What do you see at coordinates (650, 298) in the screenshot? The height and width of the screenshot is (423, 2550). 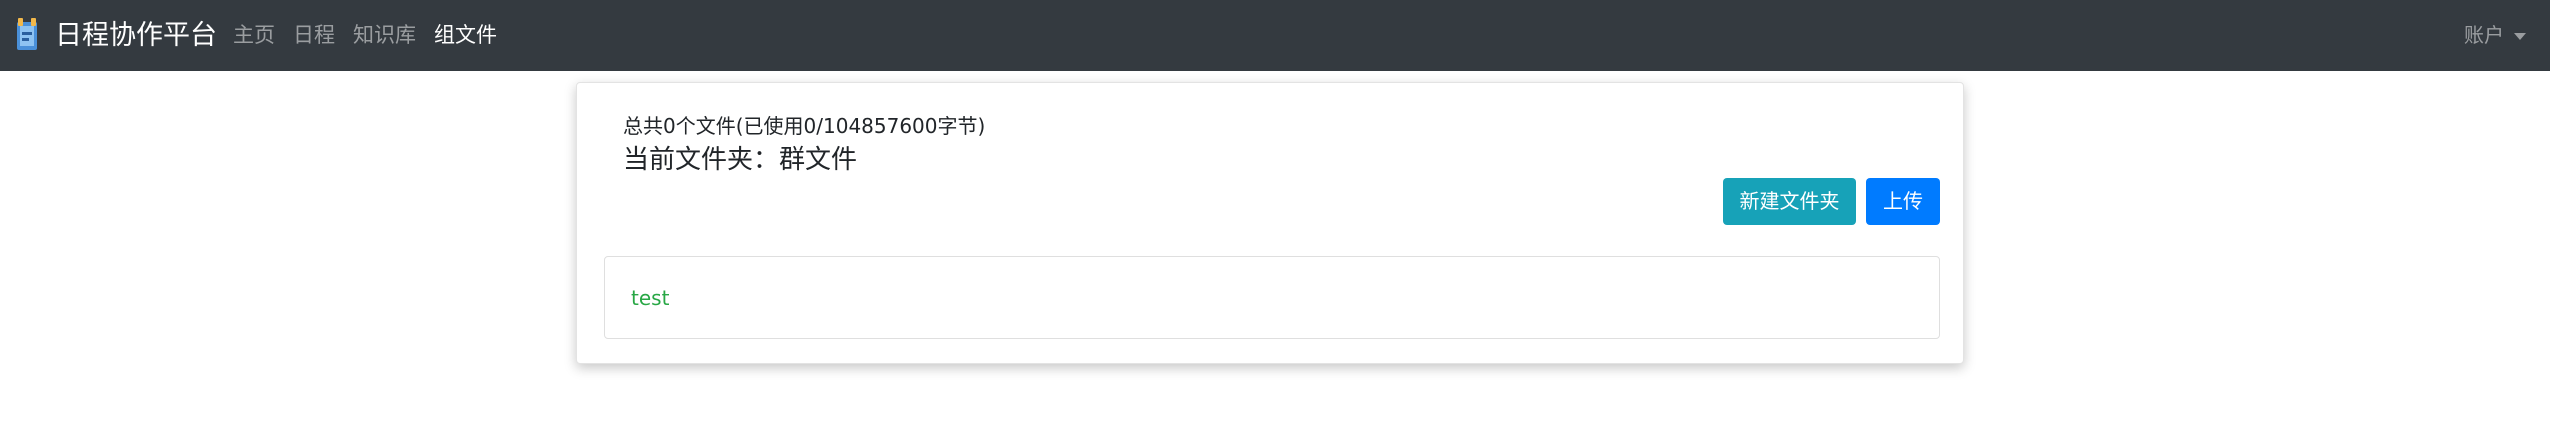 I see `file-list-item: test` at bounding box center [650, 298].